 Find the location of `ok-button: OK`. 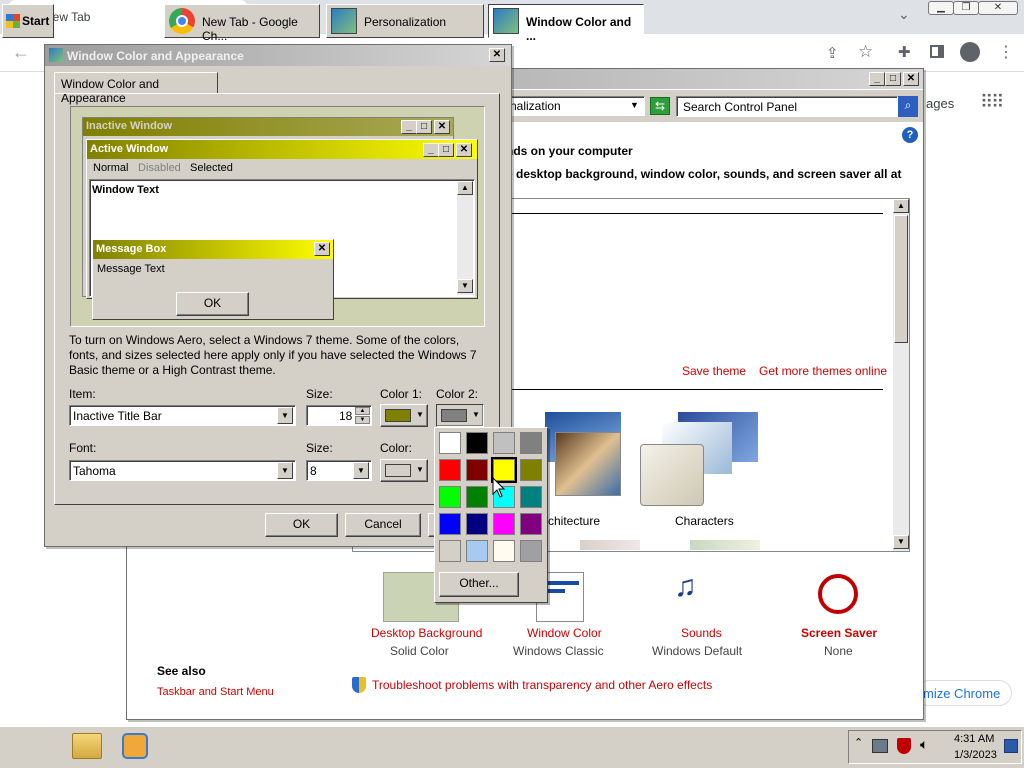

ok-button: OK is located at coordinates (301, 525).